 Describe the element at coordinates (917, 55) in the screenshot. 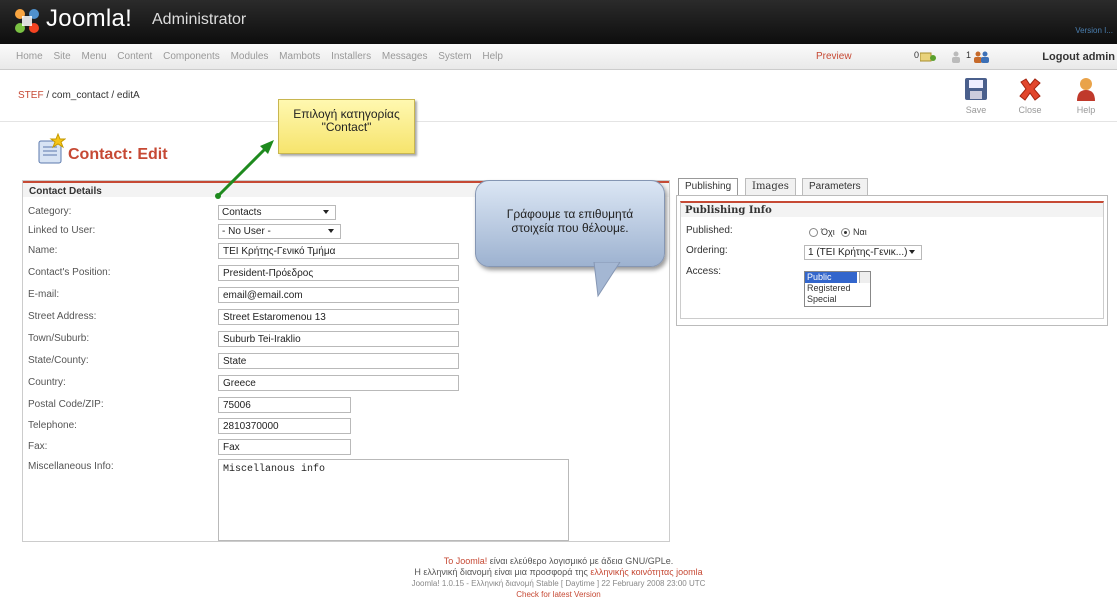

I see `messages-count: 0` at that location.